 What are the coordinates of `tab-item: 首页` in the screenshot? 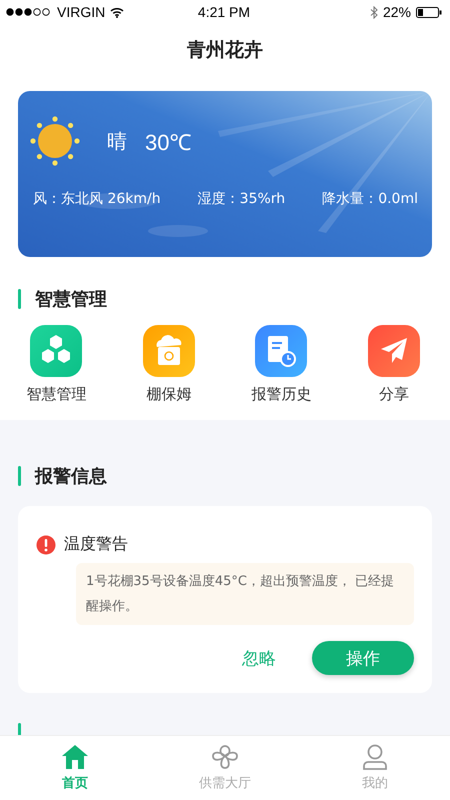 It's located at (75, 768).